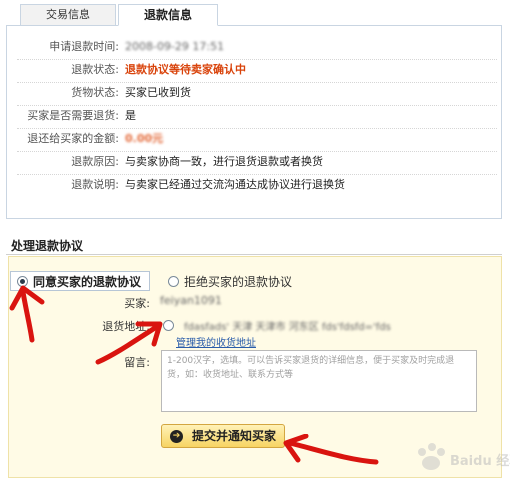 This screenshot has width=510, height=485. Describe the element at coordinates (331, 449) in the screenshot. I see `annotation-arrow-submit-icon` at that location.